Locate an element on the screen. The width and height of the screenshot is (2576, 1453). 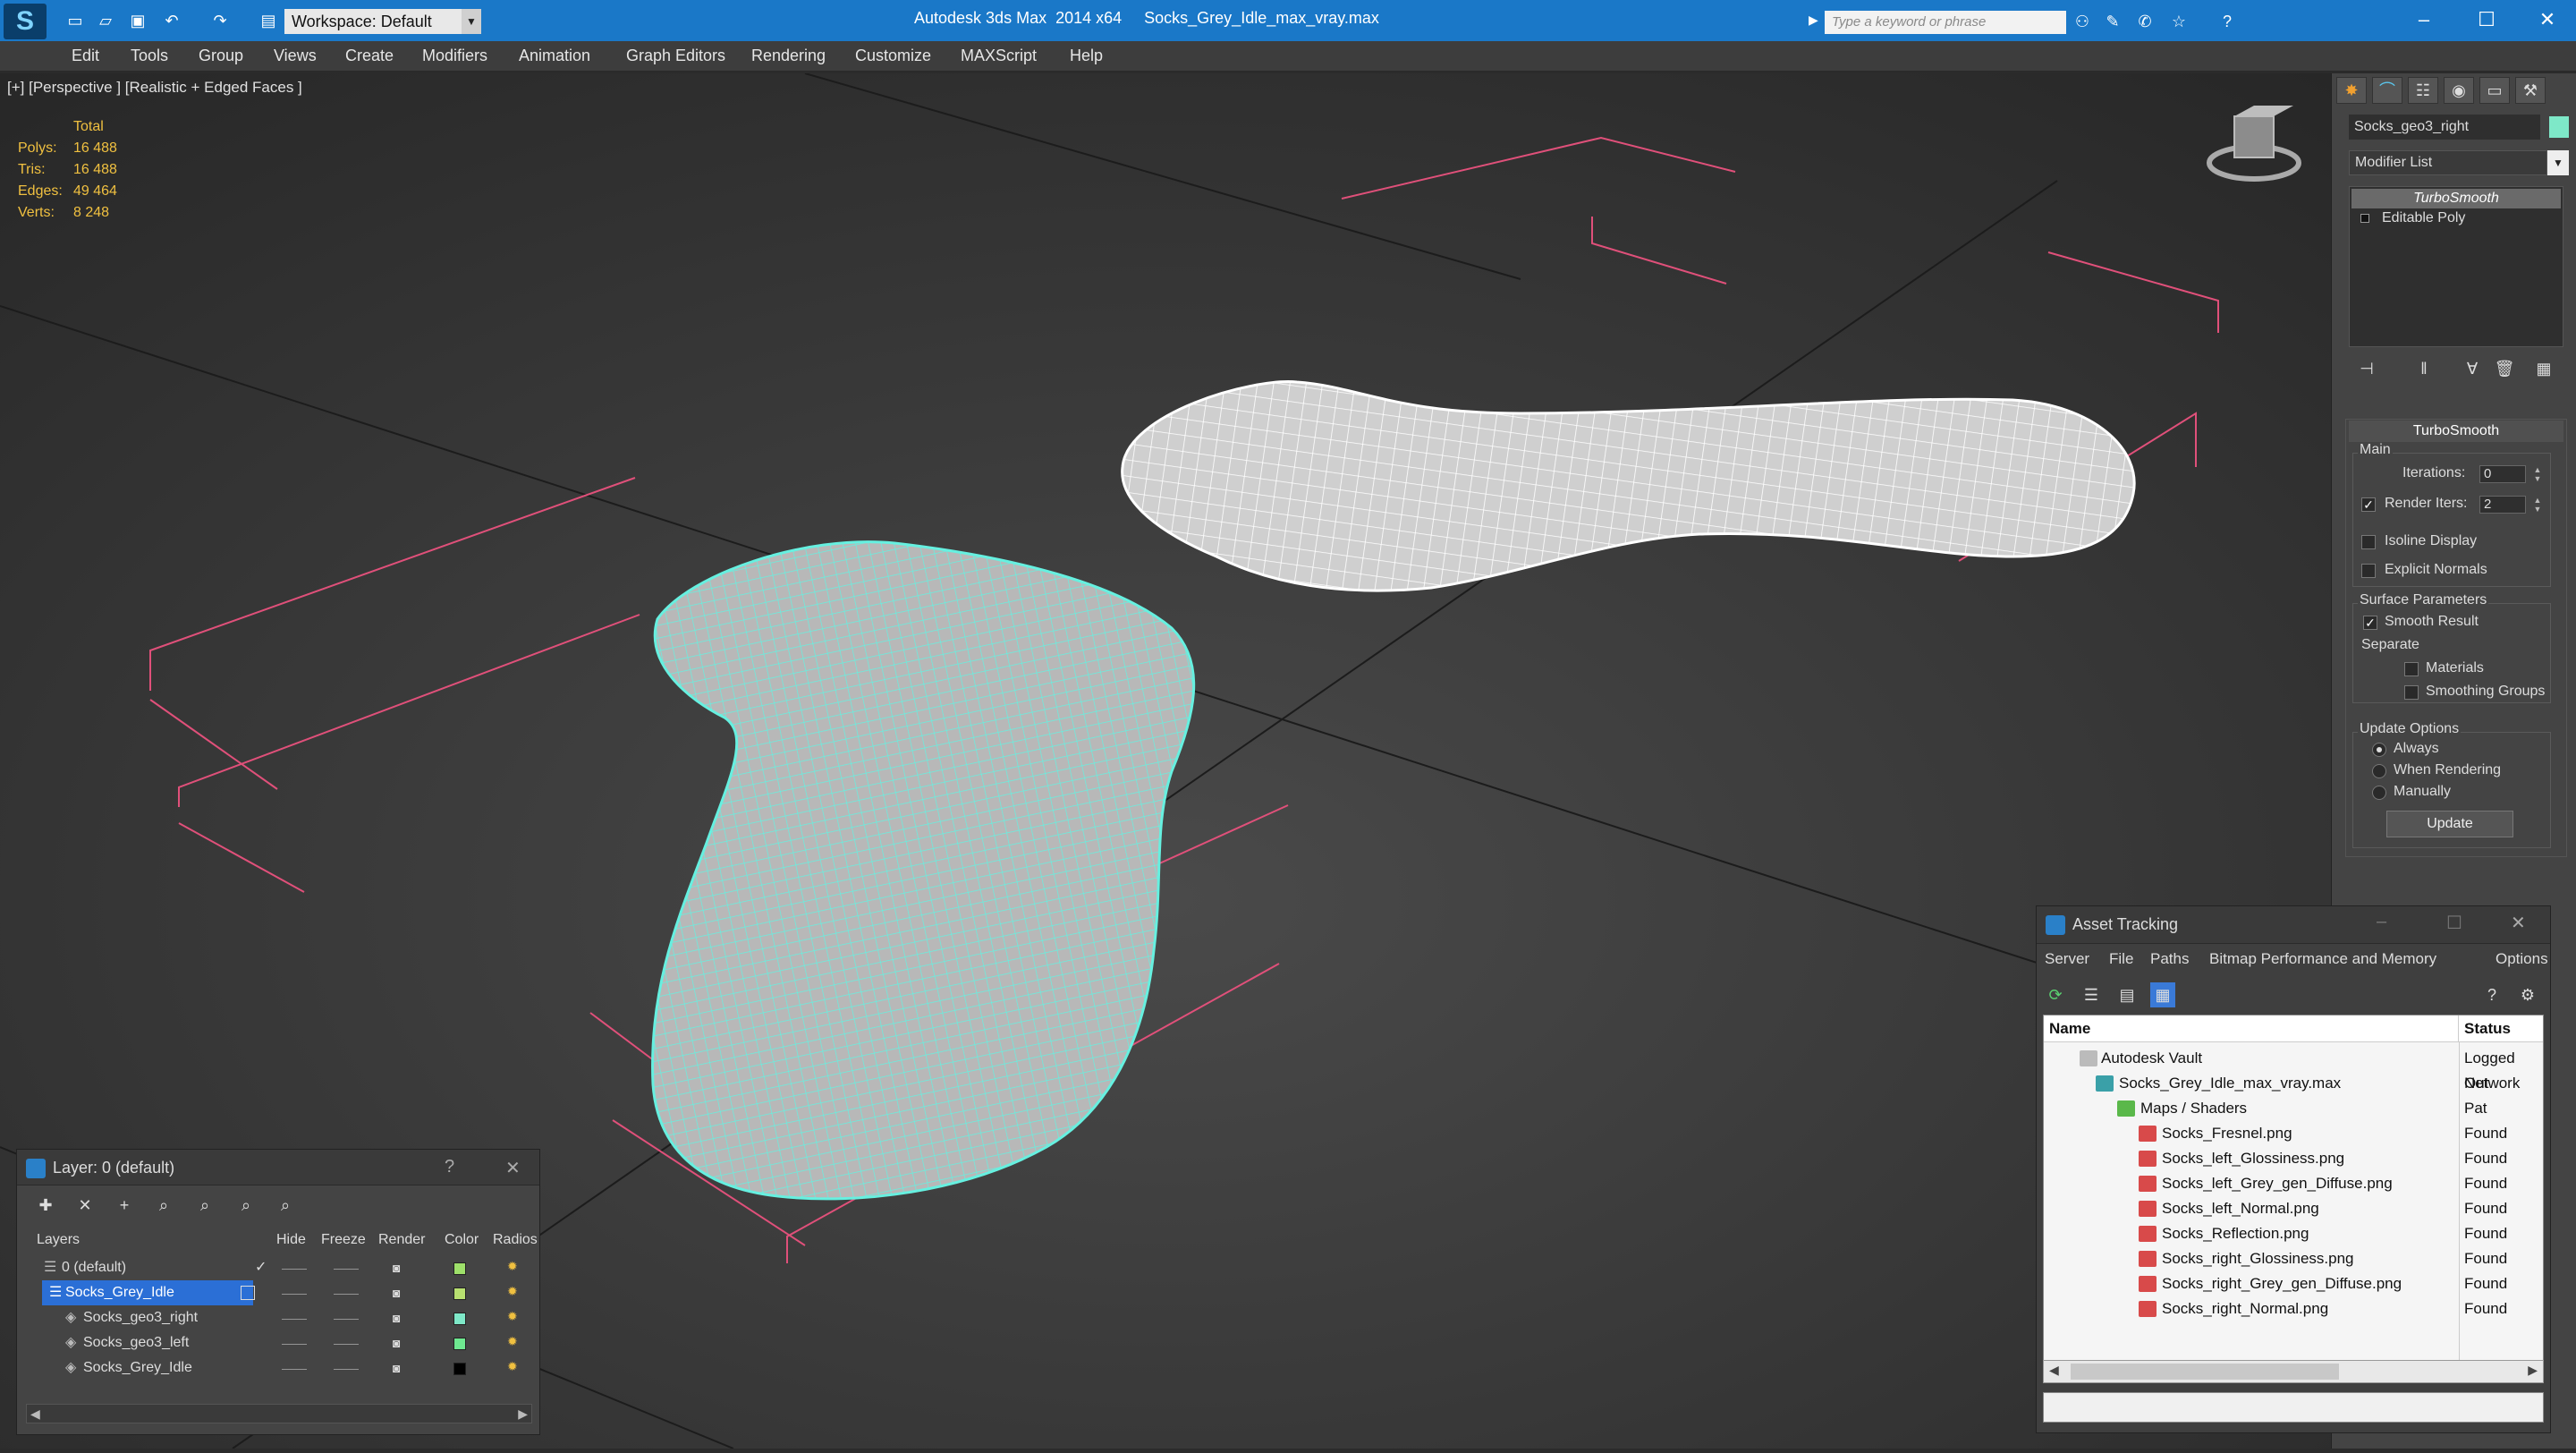
app-logo-icon: S is located at coordinates (25, 21).